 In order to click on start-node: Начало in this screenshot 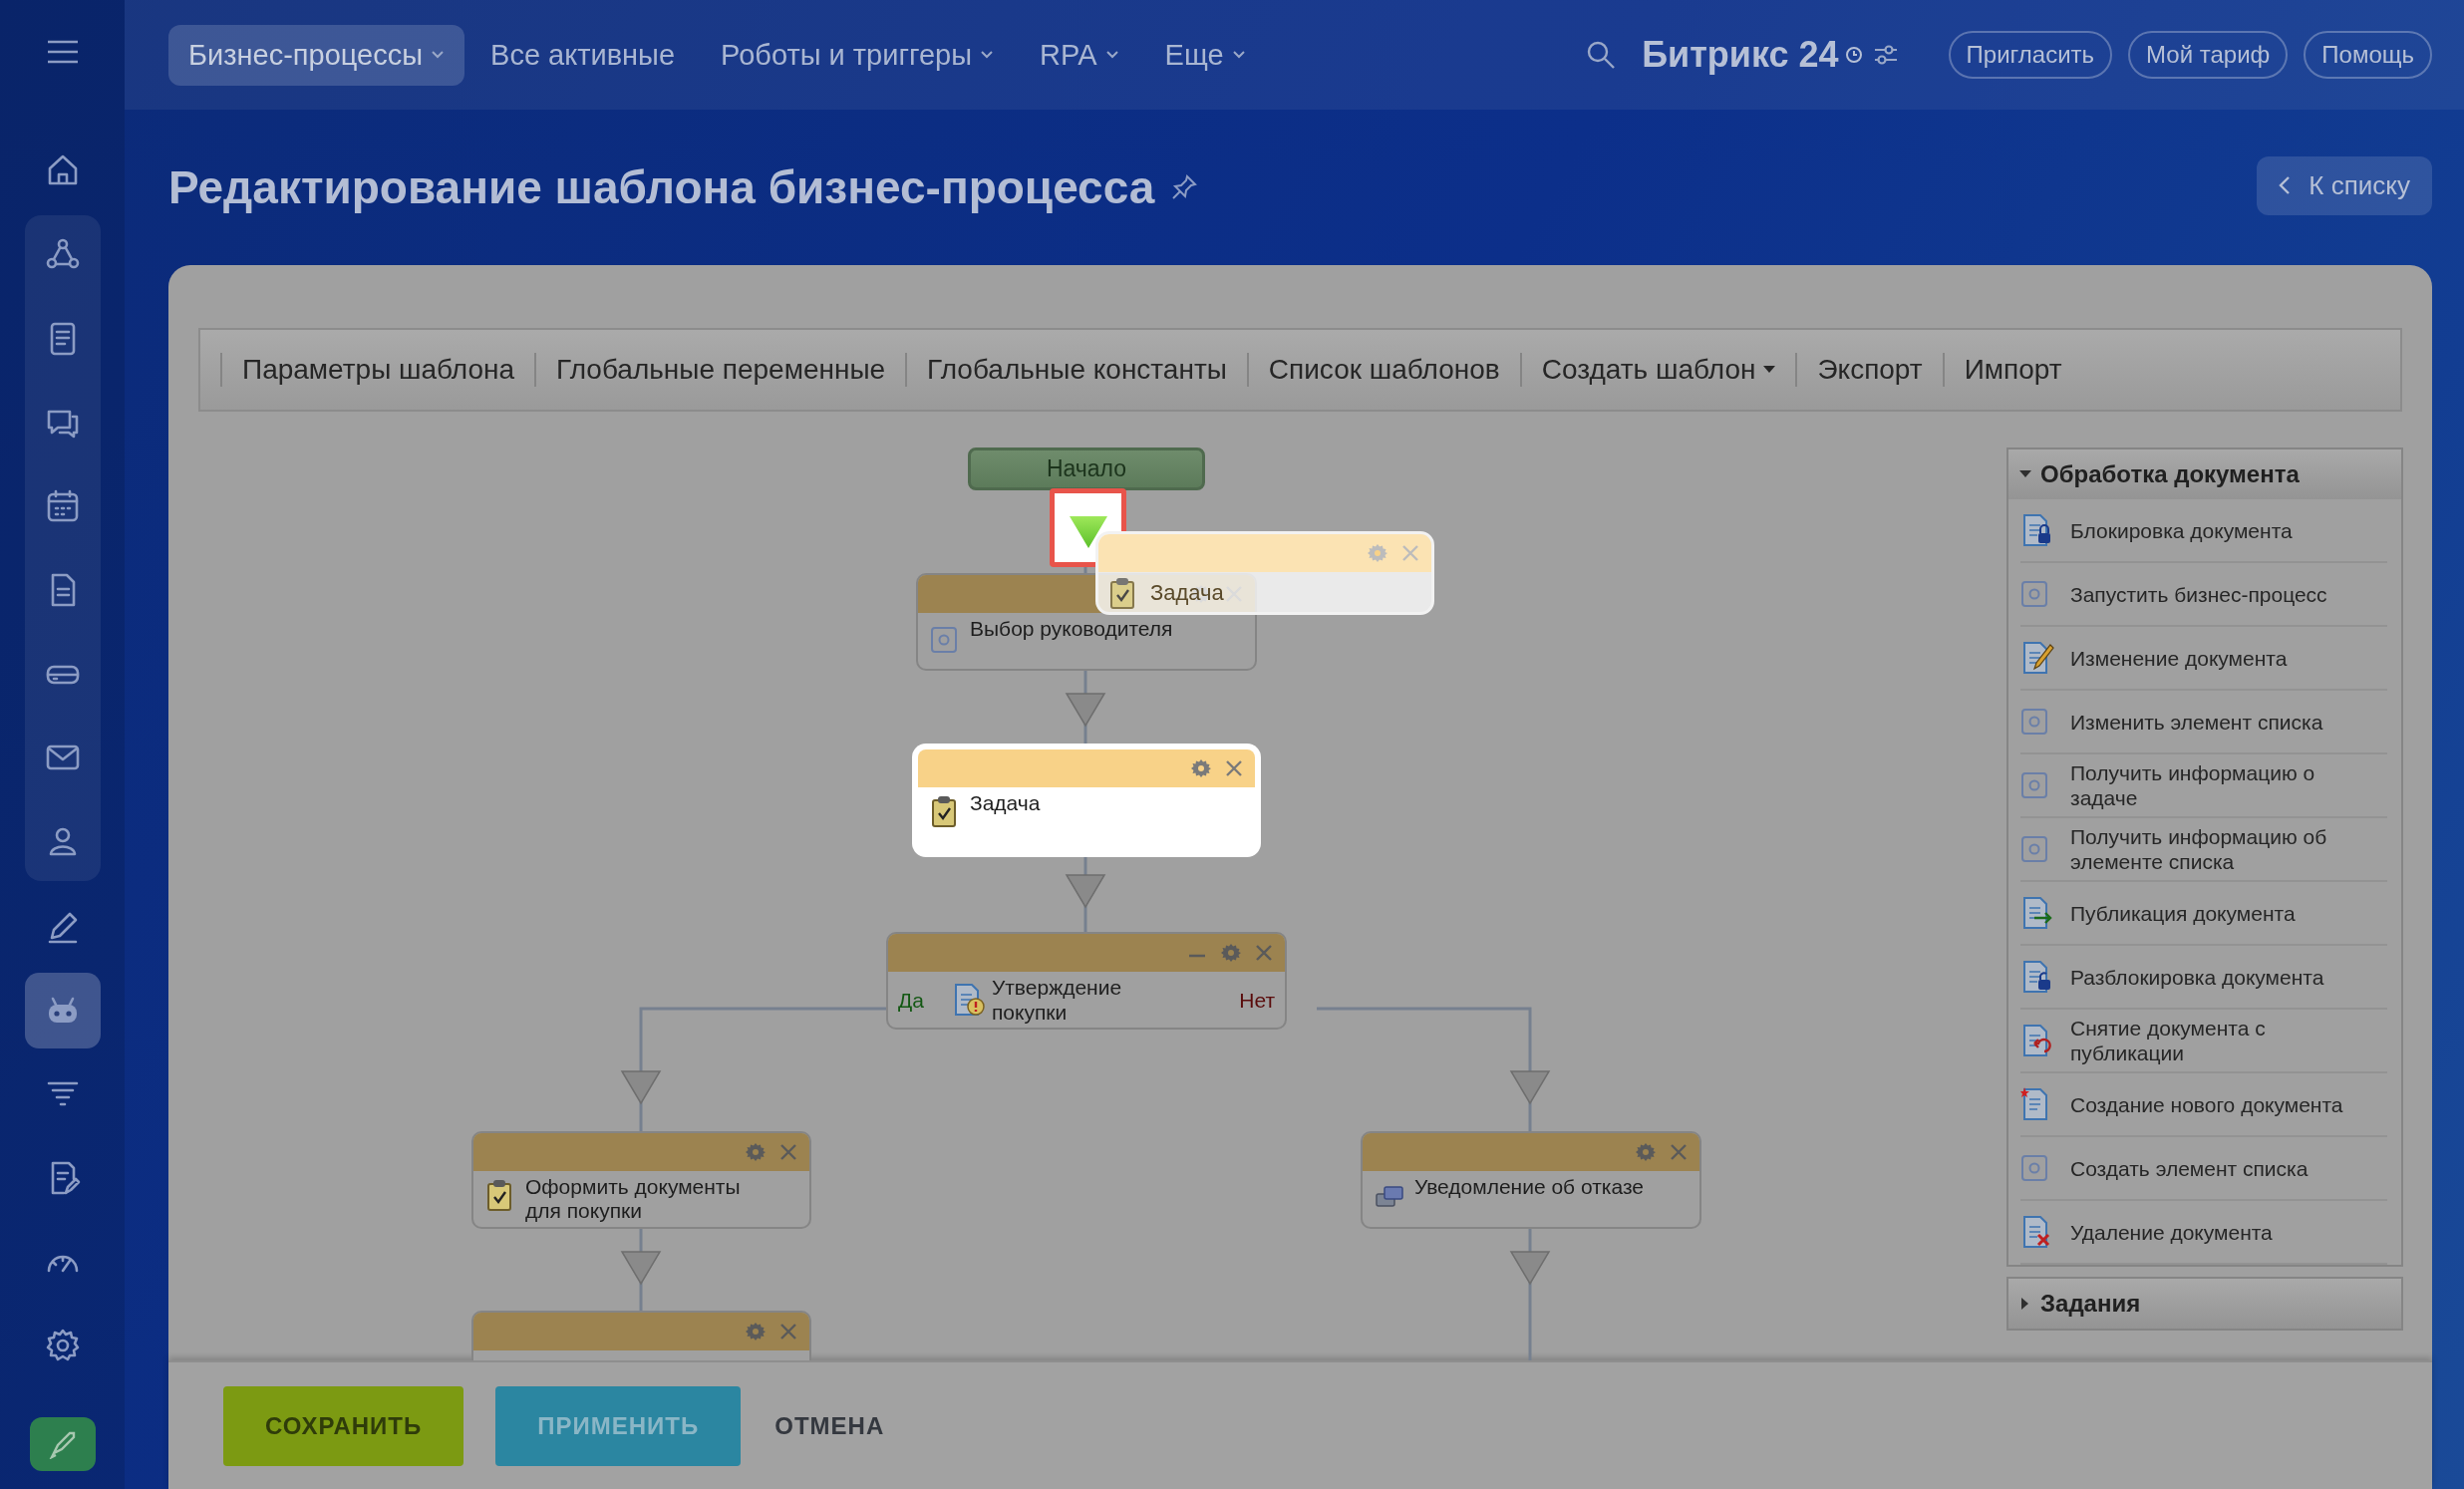, I will do `click(1086, 468)`.